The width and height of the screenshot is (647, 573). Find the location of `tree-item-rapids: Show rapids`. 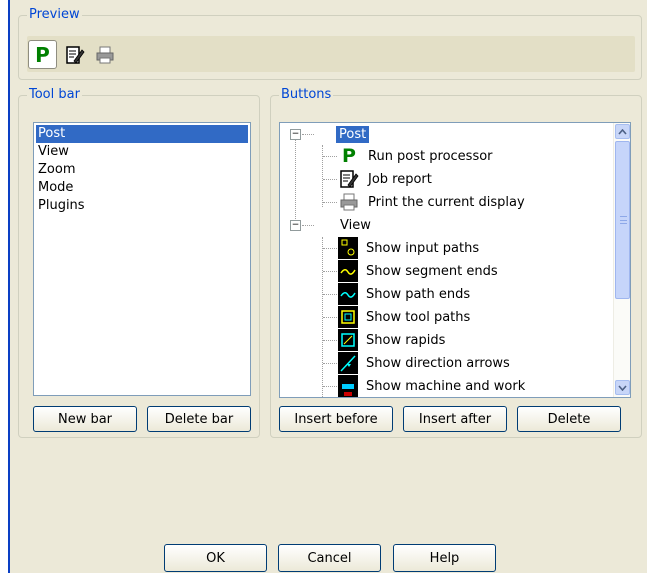

tree-item-rapids: Show rapids is located at coordinates (392, 340).